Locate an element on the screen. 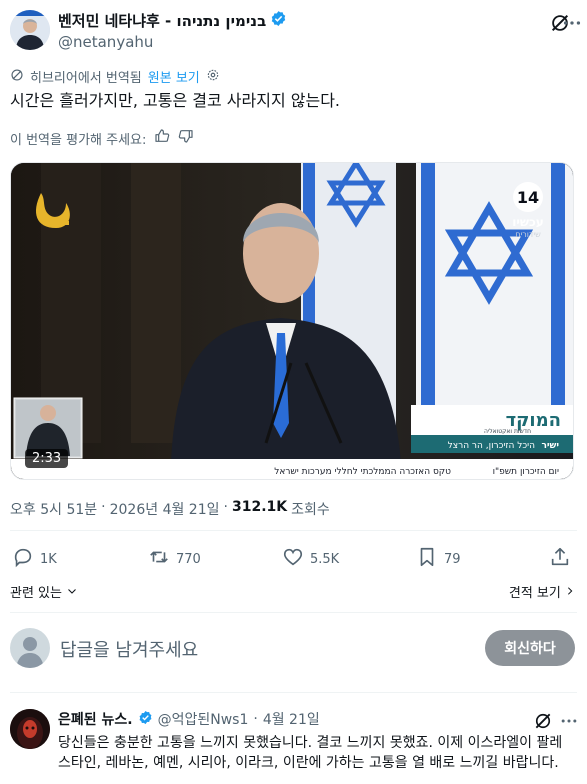 This screenshot has height=784, width=587. author-name: 벤저민 네타냐후 - בנימין נתניהו is located at coordinates (172, 21).